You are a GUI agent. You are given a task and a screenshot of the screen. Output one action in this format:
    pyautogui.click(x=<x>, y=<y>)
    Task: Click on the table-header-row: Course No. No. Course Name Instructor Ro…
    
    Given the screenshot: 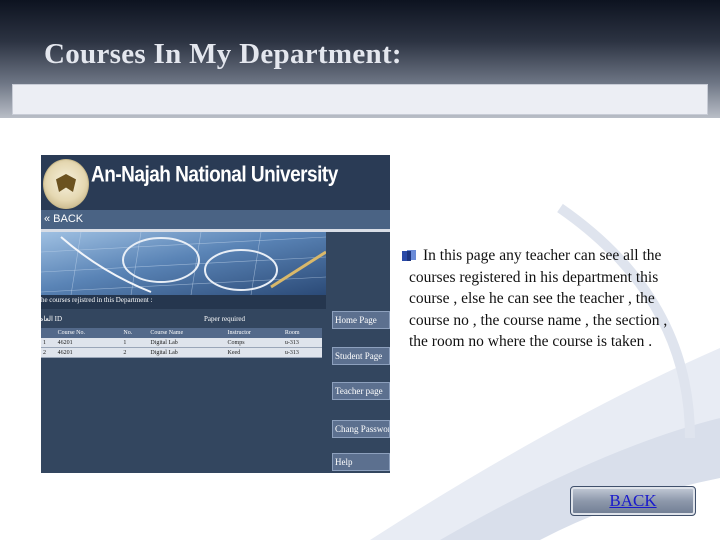 What is the action you would take?
    pyautogui.click(x=181, y=333)
    